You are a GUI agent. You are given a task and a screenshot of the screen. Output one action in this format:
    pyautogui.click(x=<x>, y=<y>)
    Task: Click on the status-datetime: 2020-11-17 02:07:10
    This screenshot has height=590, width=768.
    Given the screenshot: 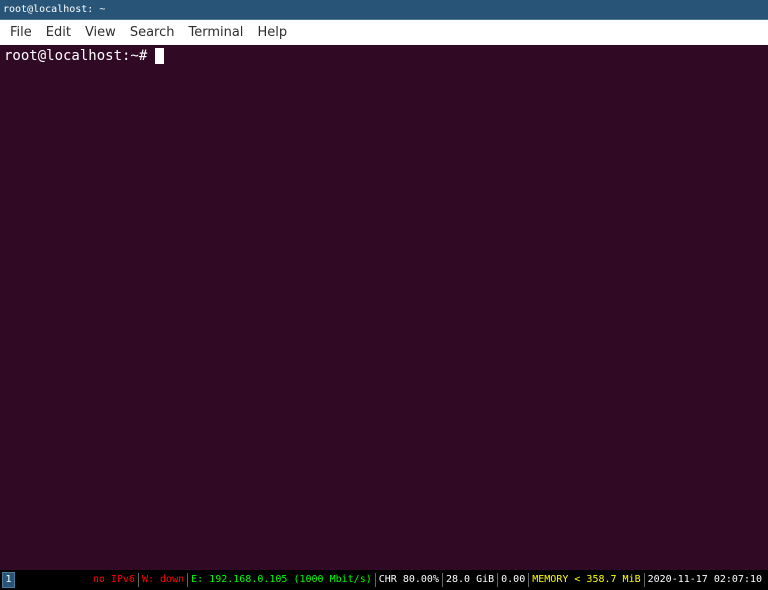 What is the action you would take?
    pyautogui.click(x=704, y=579)
    